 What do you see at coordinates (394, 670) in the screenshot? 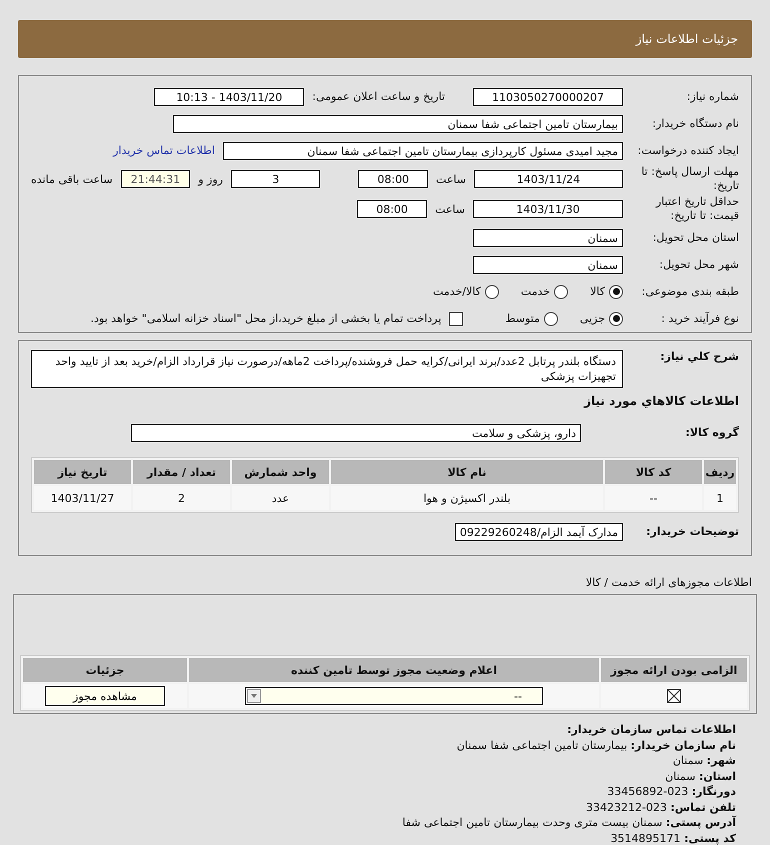
I see `column-header: اعلام وضعیت مجوز توسط تامین کننده` at bounding box center [394, 670].